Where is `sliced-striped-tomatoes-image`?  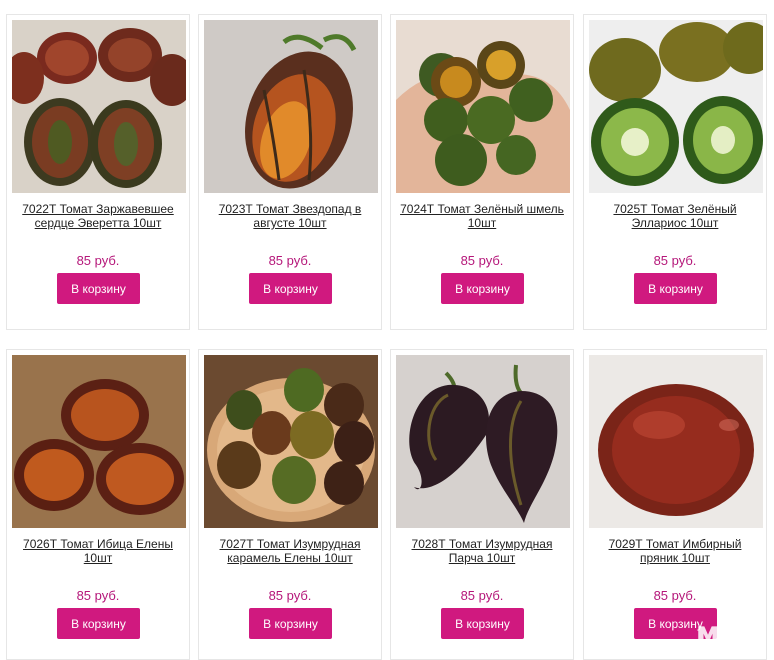
sliced-striped-tomatoes-image is located at coordinates (99, 106).